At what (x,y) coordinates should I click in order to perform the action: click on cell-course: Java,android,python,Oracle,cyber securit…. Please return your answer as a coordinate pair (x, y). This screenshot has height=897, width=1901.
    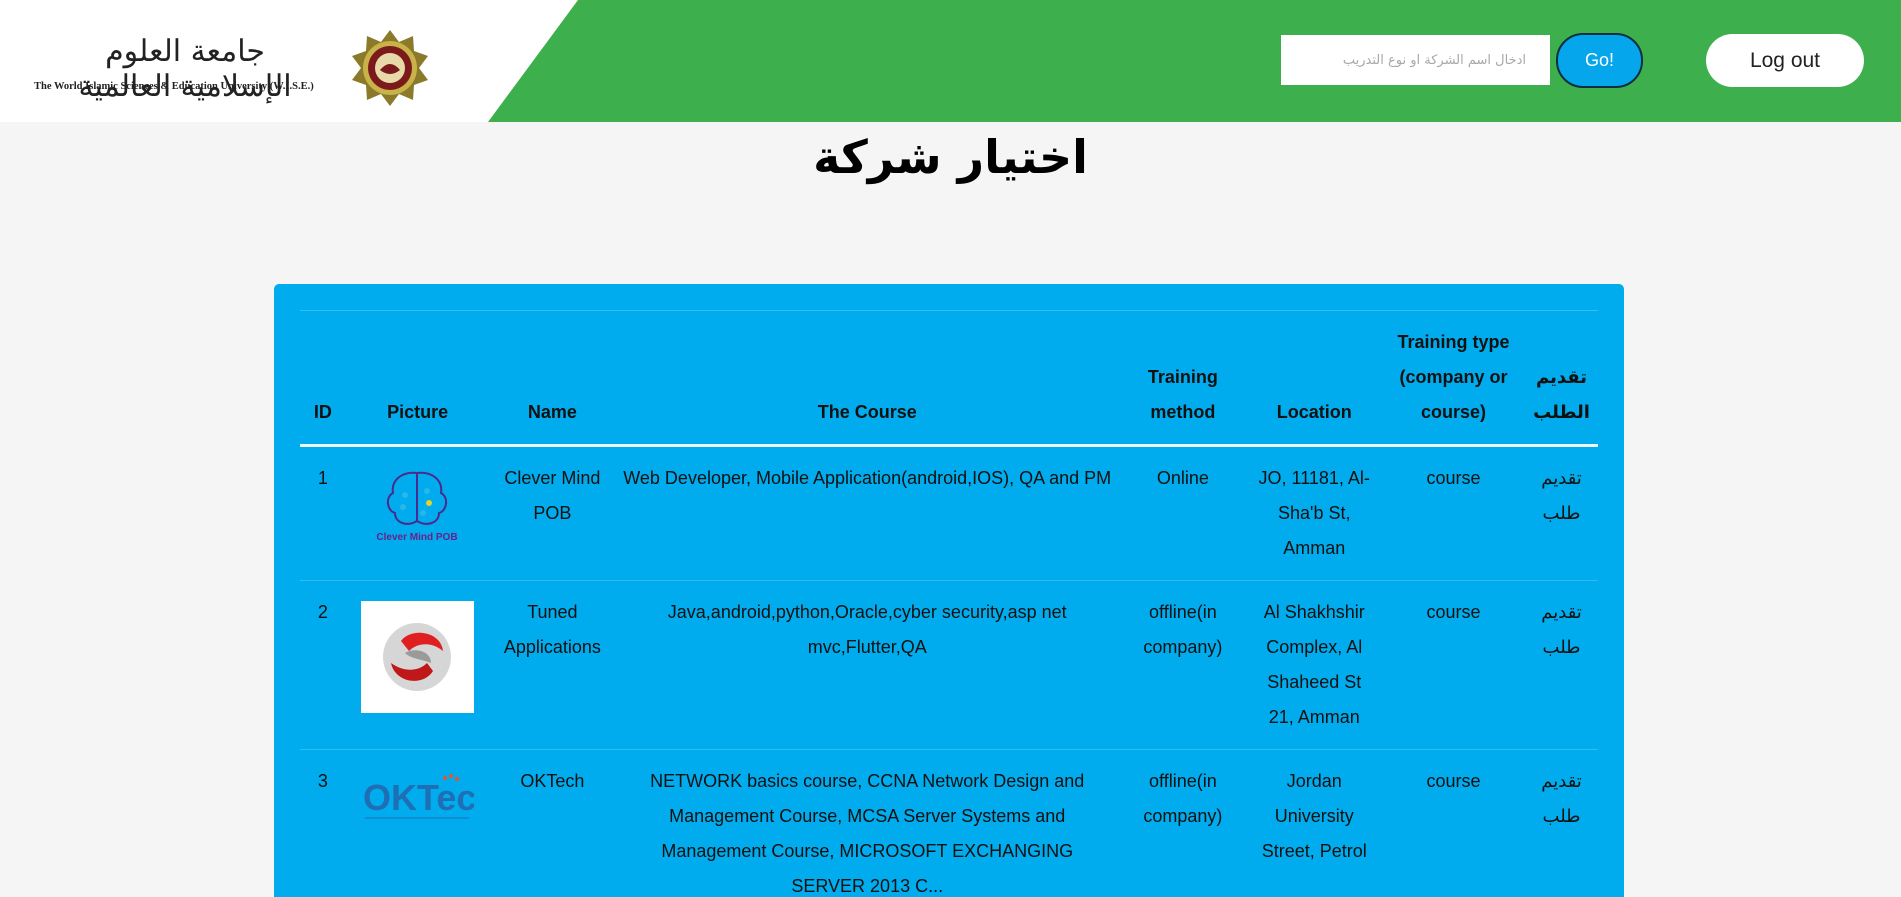
    Looking at the image, I should click on (867, 665).